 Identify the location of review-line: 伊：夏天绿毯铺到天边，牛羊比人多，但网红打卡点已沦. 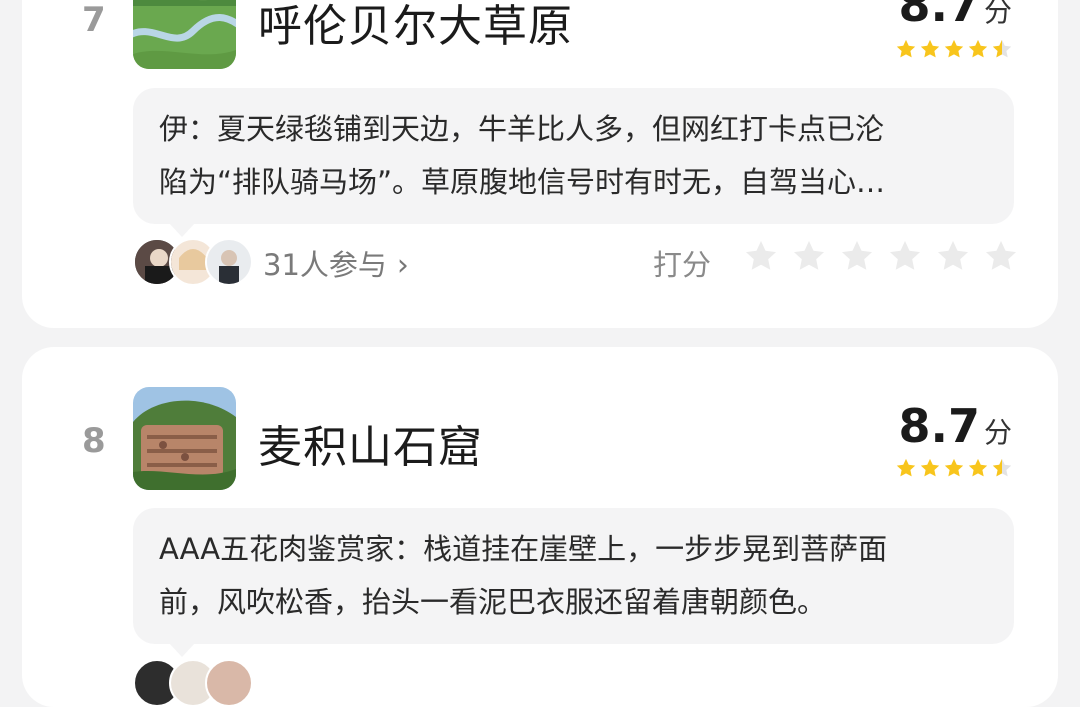
(522, 129).